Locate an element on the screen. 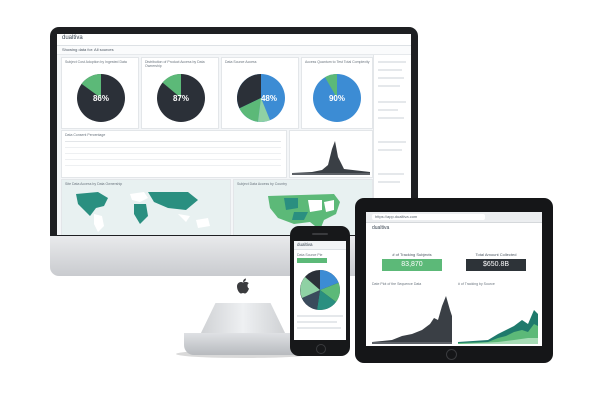 The height and width of the screenshot is (400, 600). panel-table: Data Consent Percentage is located at coordinates (174, 154).